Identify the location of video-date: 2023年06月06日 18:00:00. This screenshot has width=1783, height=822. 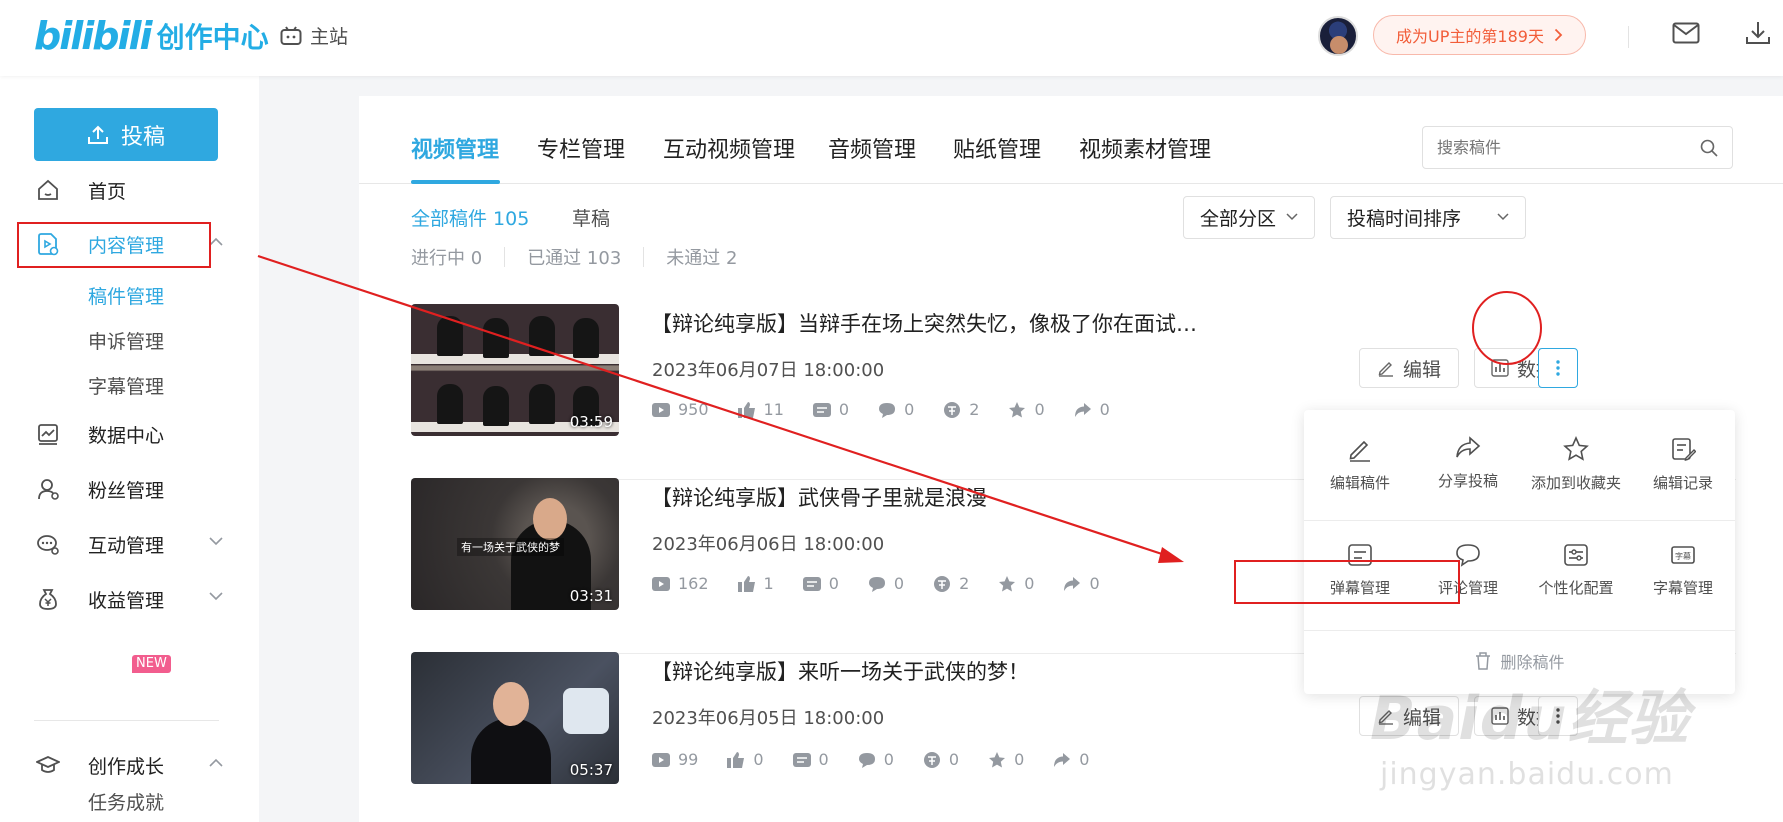
(768, 544).